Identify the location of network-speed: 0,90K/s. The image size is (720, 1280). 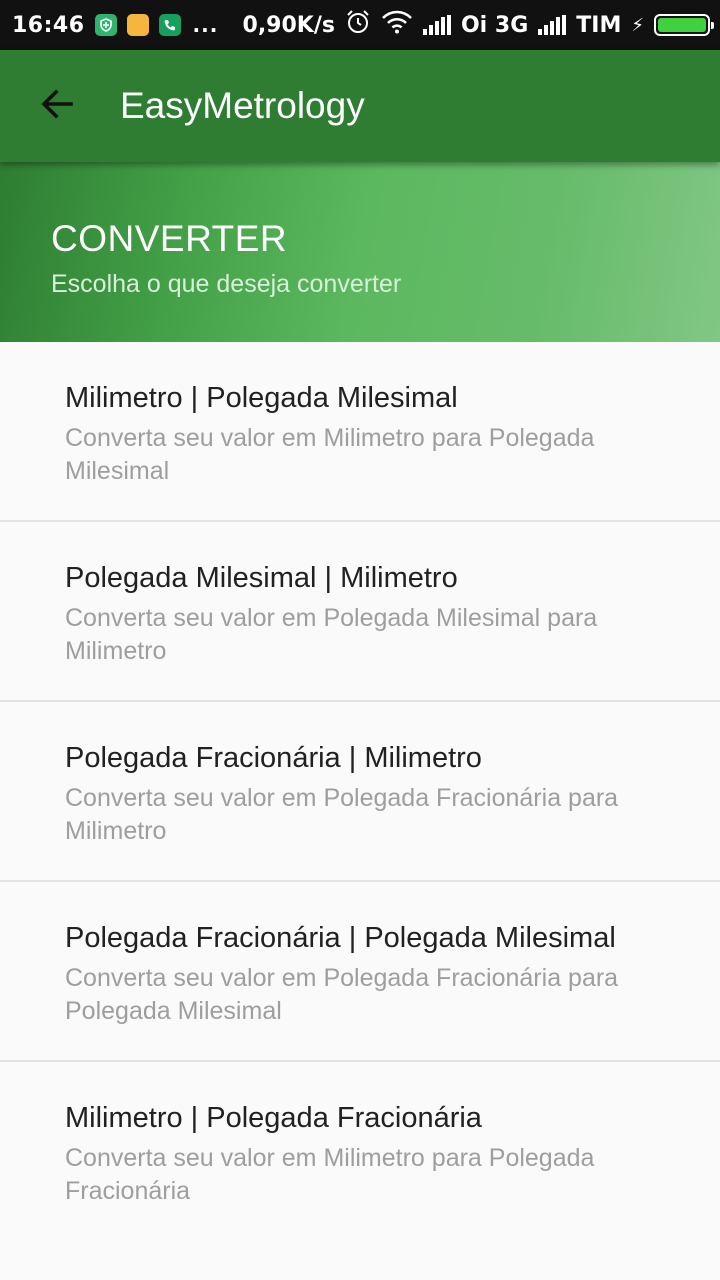
(288, 25).